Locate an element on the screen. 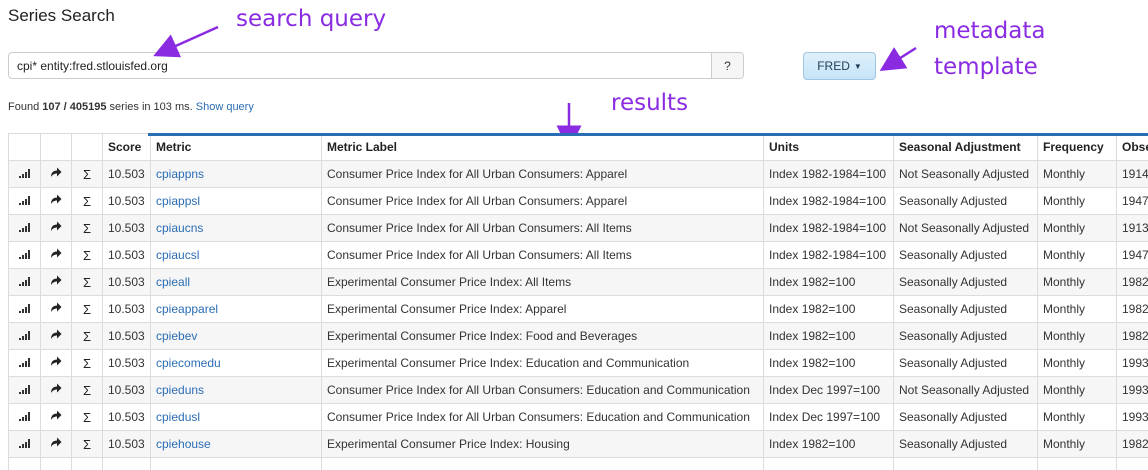  metric-link: cpiehouse is located at coordinates (183, 444).